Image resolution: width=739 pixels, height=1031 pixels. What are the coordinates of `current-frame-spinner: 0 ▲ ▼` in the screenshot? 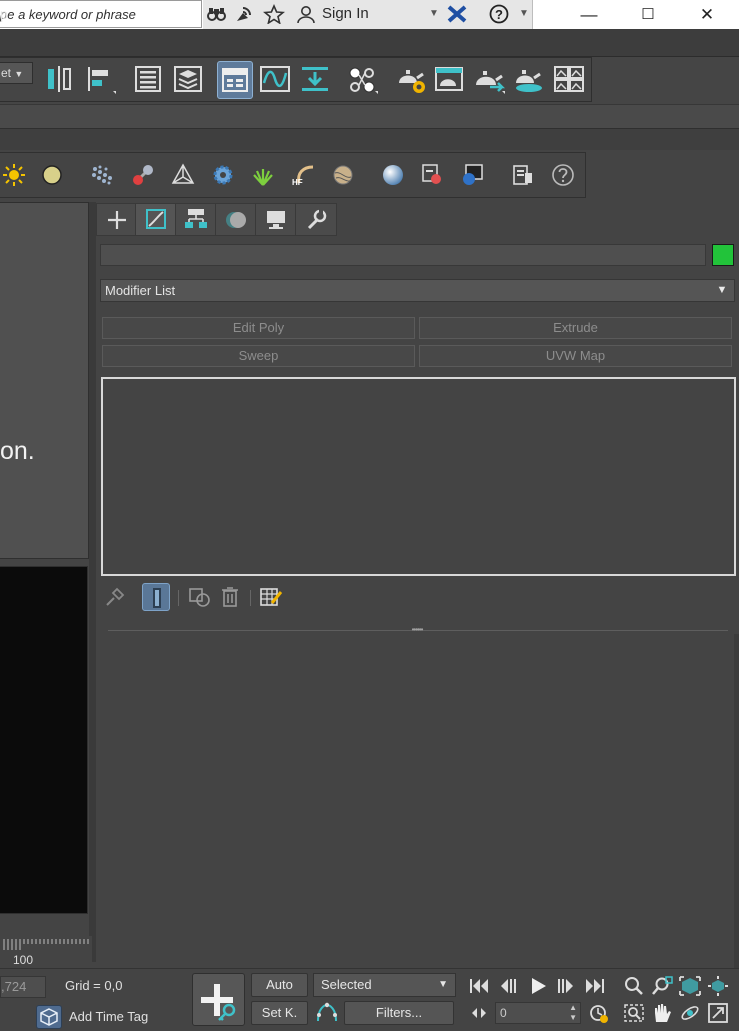 It's located at (538, 1013).